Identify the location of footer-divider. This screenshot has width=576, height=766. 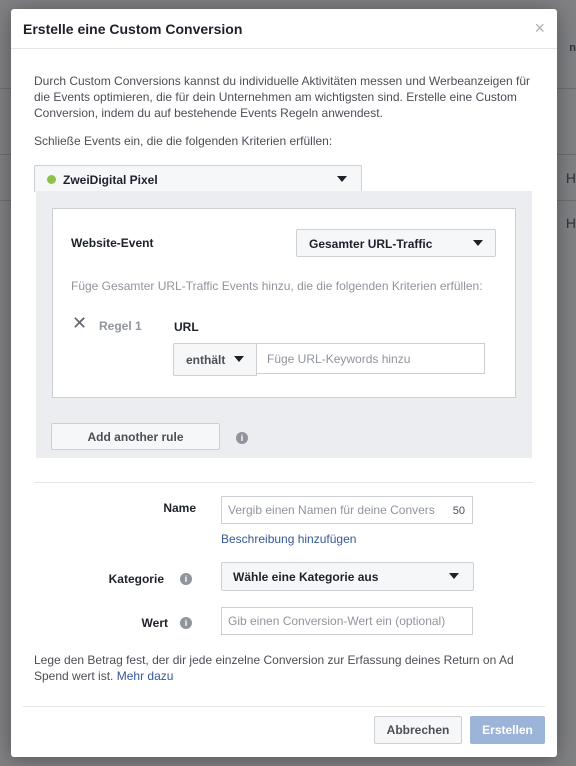
(284, 706).